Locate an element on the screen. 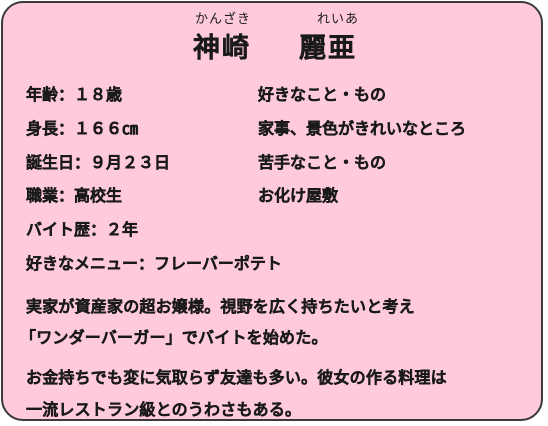 This screenshot has height=426, width=548. profile-age: 年齢：１８歳 is located at coordinates (74, 94).